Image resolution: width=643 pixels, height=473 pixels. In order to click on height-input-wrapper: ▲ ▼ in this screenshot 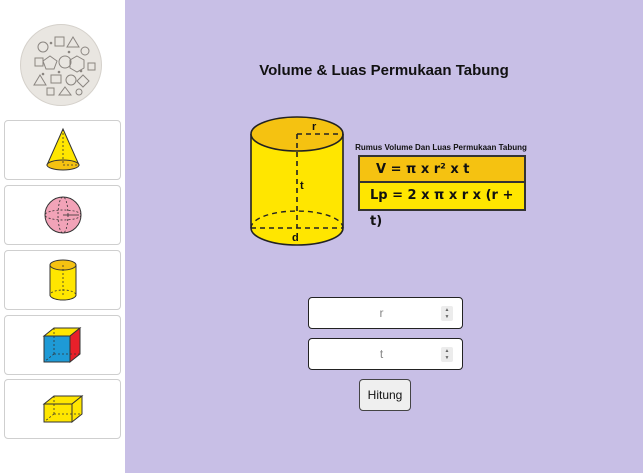, I will do `click(385, 354)`.